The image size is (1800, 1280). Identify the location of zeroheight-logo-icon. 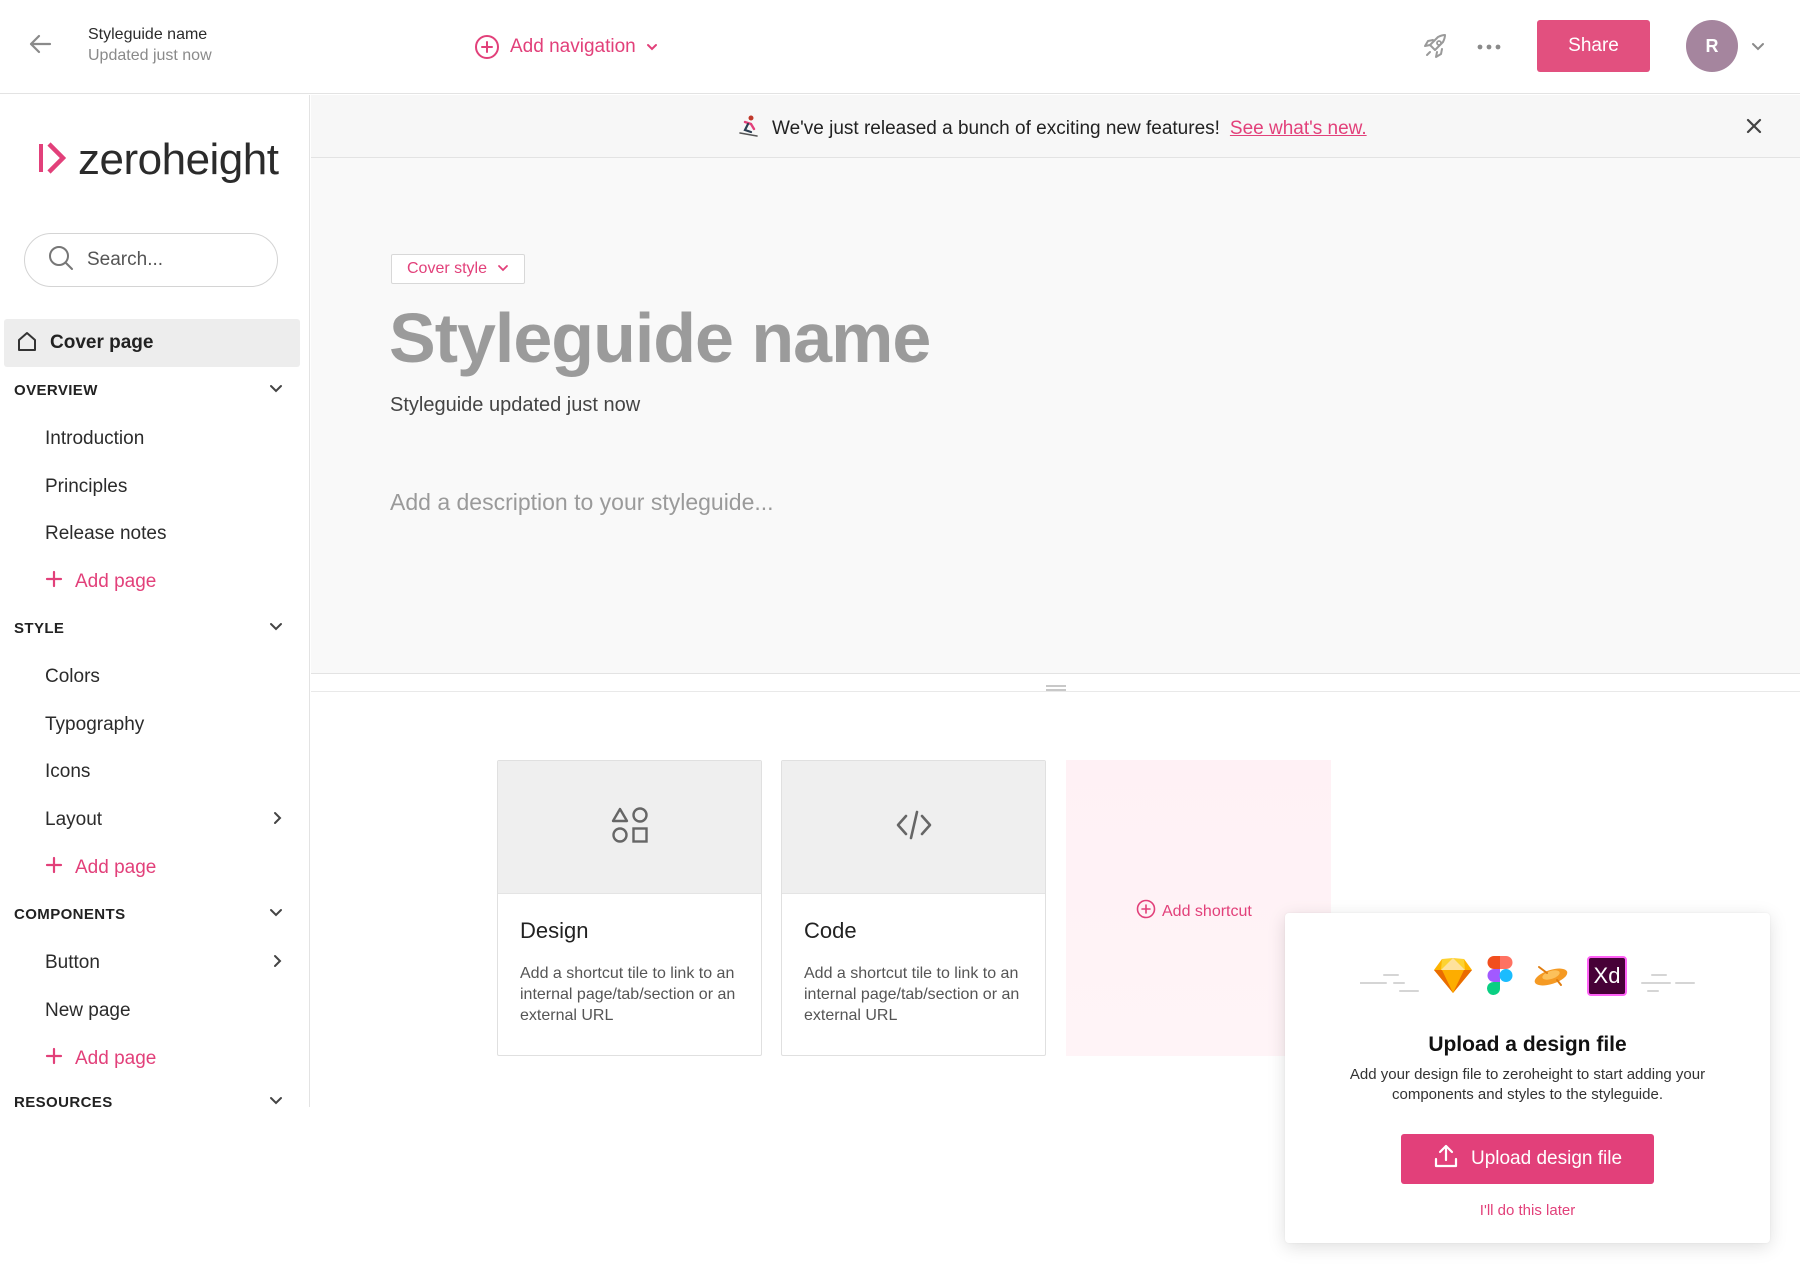
(52, 160).